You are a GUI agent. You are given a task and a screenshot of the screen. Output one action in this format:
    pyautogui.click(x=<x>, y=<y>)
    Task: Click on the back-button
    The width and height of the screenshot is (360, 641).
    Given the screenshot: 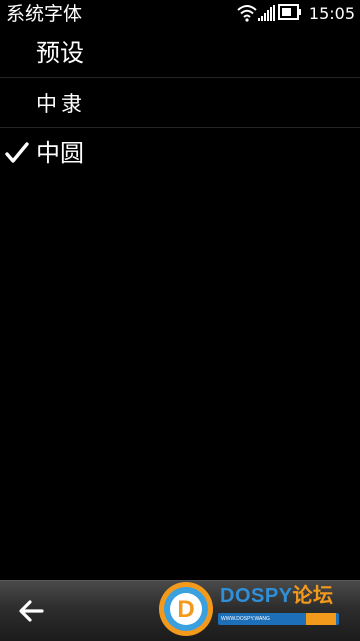 What is the action you would take?
    pyautogui.click(x=31, y=611)
    